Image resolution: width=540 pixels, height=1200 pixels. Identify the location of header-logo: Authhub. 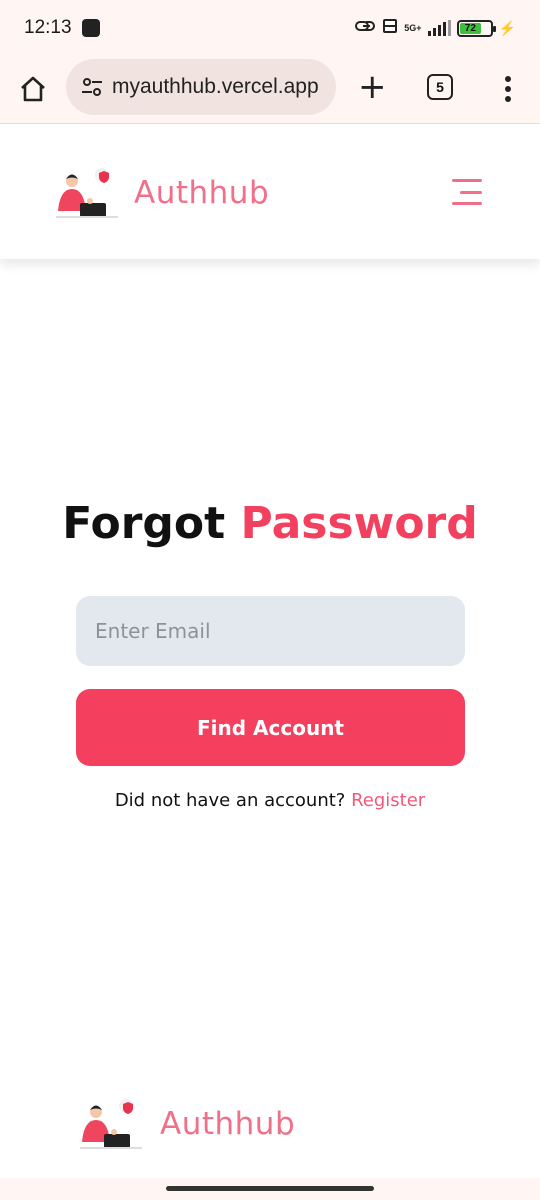
(160, 193).